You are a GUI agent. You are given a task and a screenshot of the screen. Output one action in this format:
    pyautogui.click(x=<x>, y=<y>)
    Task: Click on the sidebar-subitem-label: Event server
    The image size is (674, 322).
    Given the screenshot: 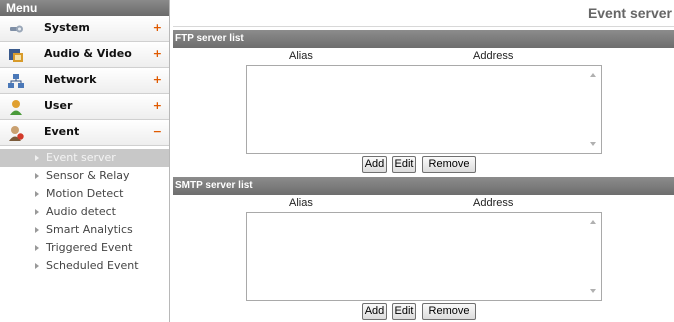 What is the action you would take?
    pyautogui.click(x=81, y=157)
    